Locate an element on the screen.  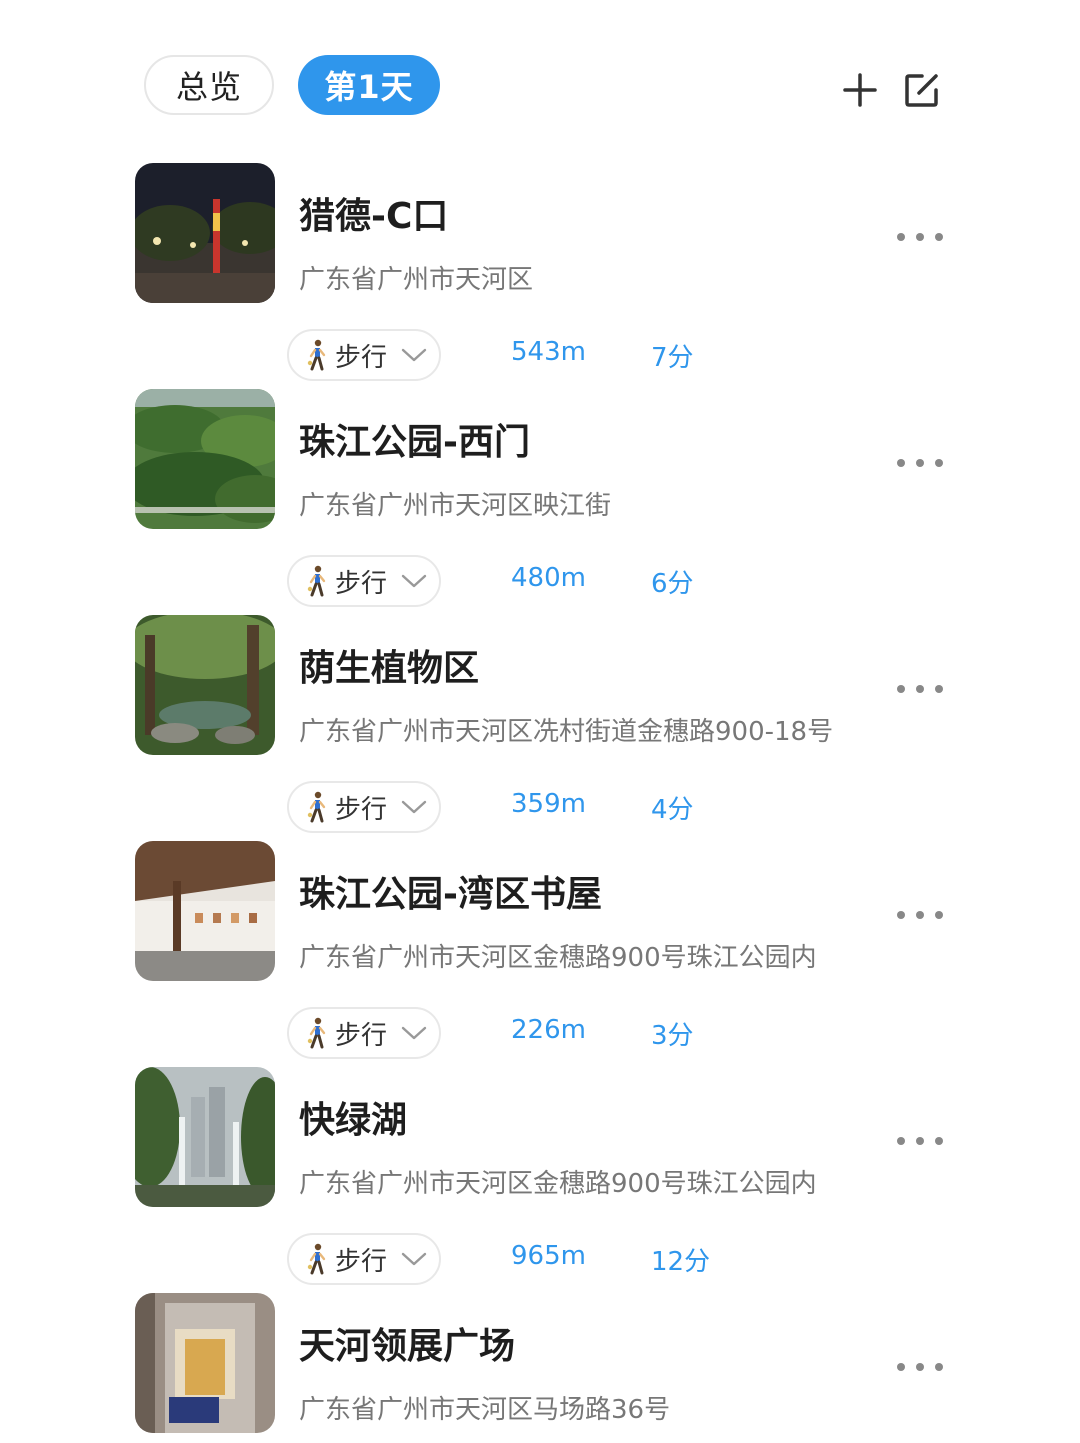
place-name: 天河领展广场 is located at coordinates (407, 1346).